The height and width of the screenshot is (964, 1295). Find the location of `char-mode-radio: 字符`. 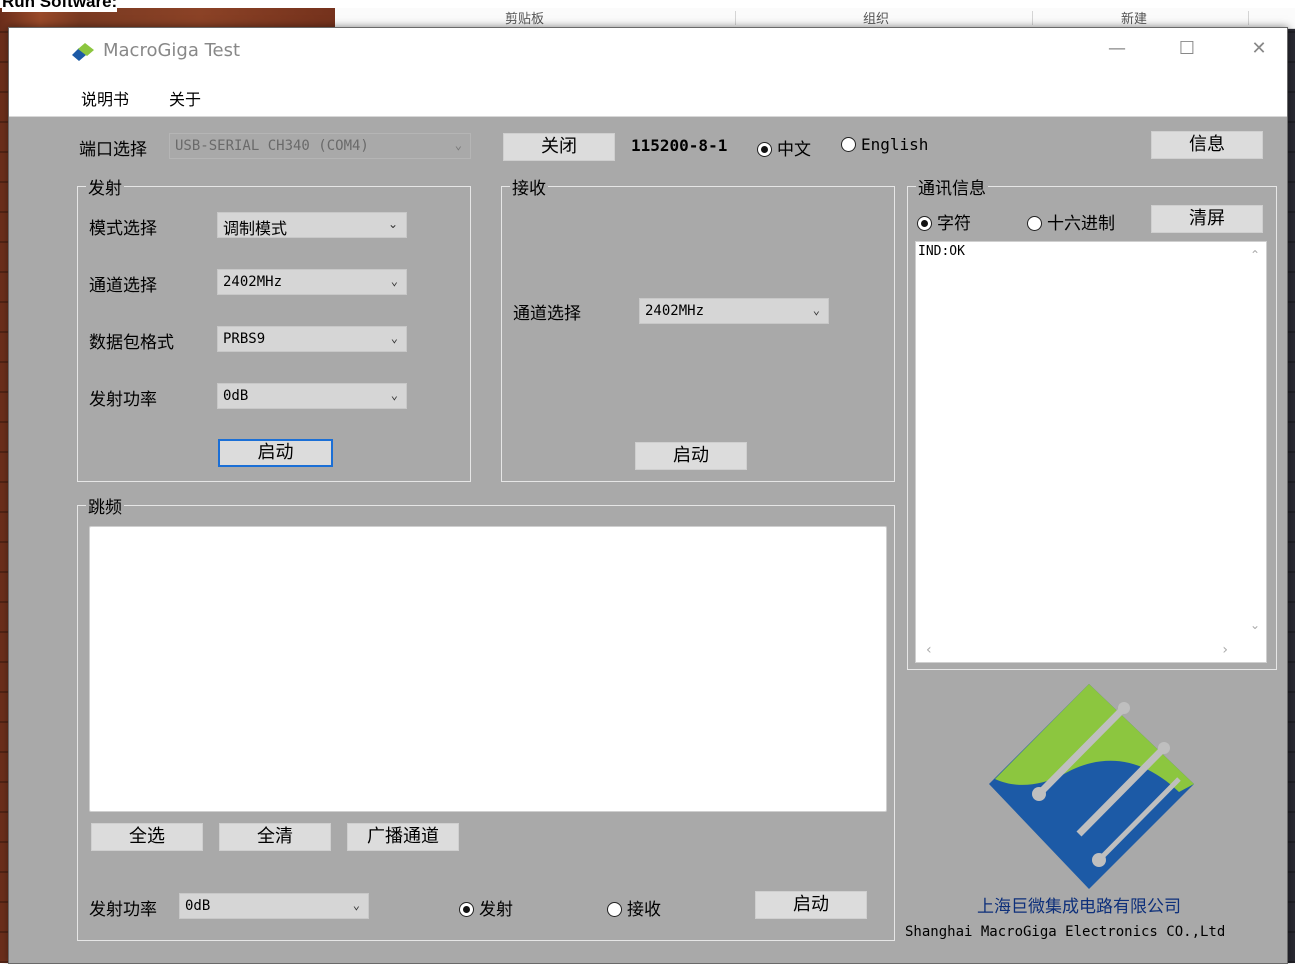

char-mode-radio: 字符 is located at coordinates (944, 221).